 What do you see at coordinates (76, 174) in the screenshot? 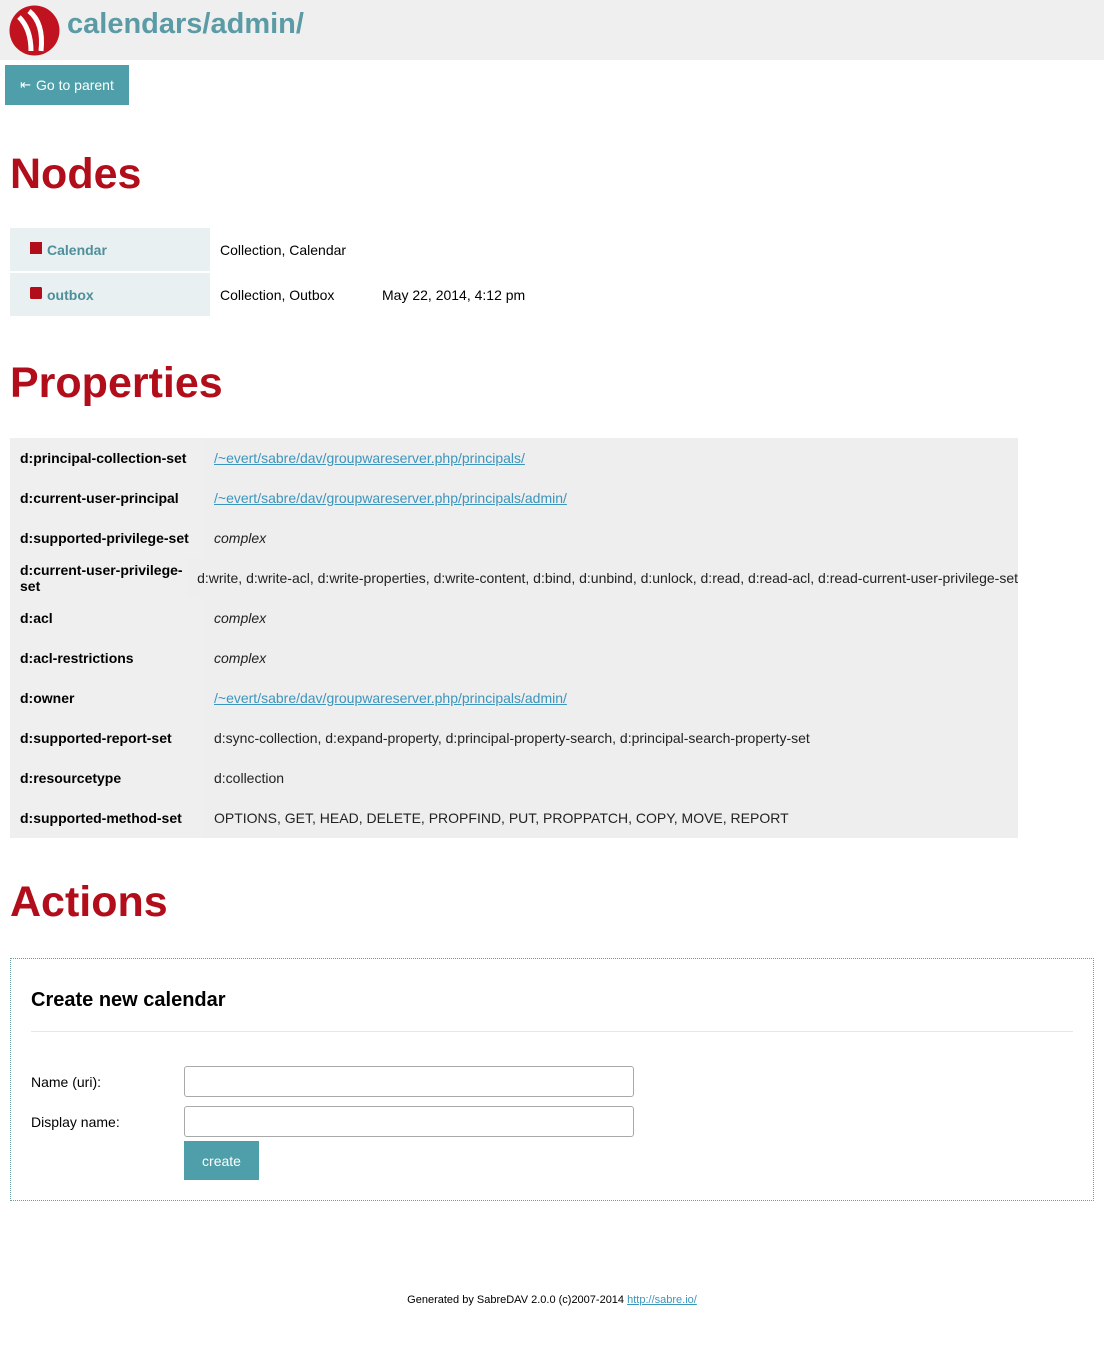
I see `nodes-heading: Nodes` at bounding box center [76, 174].